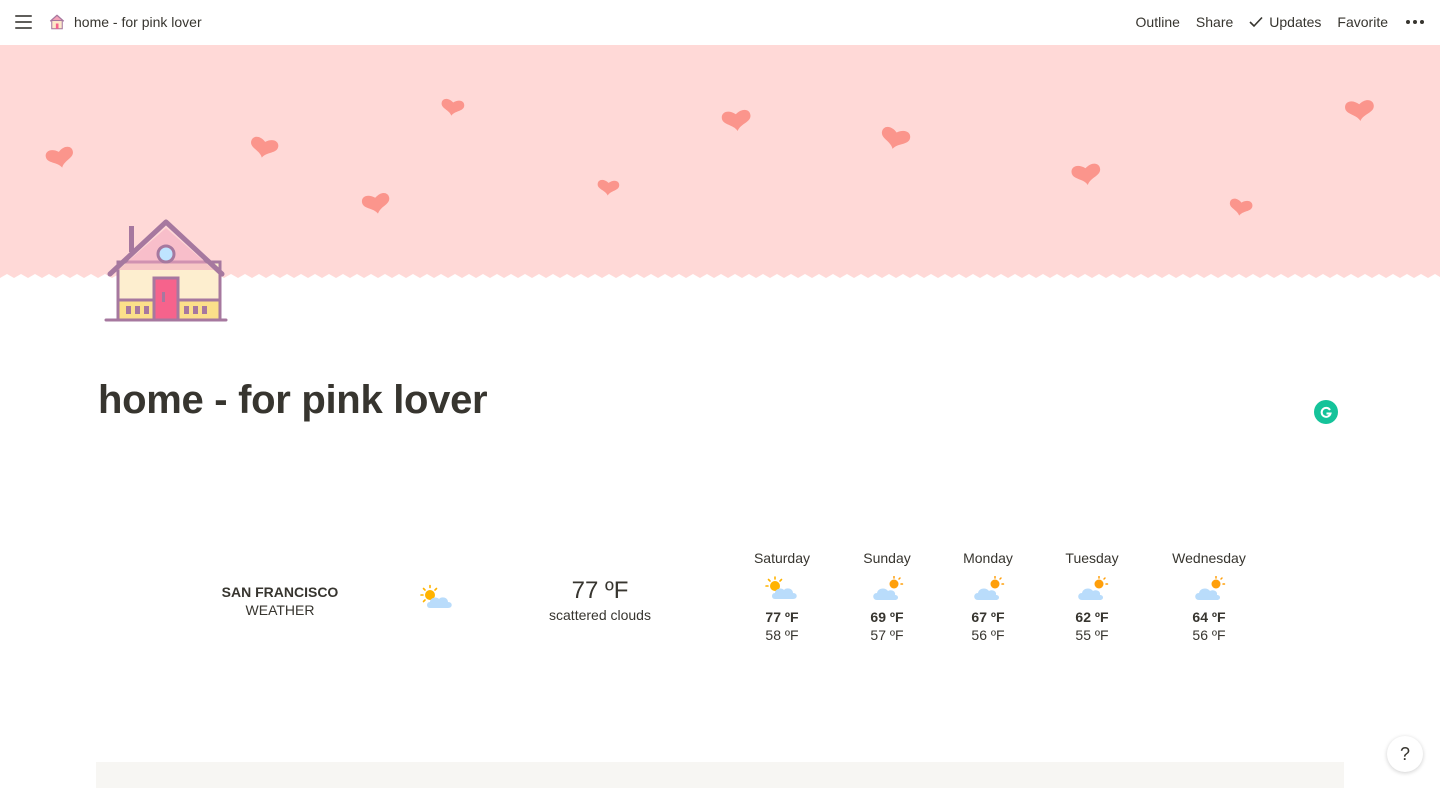 This screenshot has height=788, width=1440. I want to click on forecast-day: Monday 67 ºF 56 ºF, so click(988, 596).